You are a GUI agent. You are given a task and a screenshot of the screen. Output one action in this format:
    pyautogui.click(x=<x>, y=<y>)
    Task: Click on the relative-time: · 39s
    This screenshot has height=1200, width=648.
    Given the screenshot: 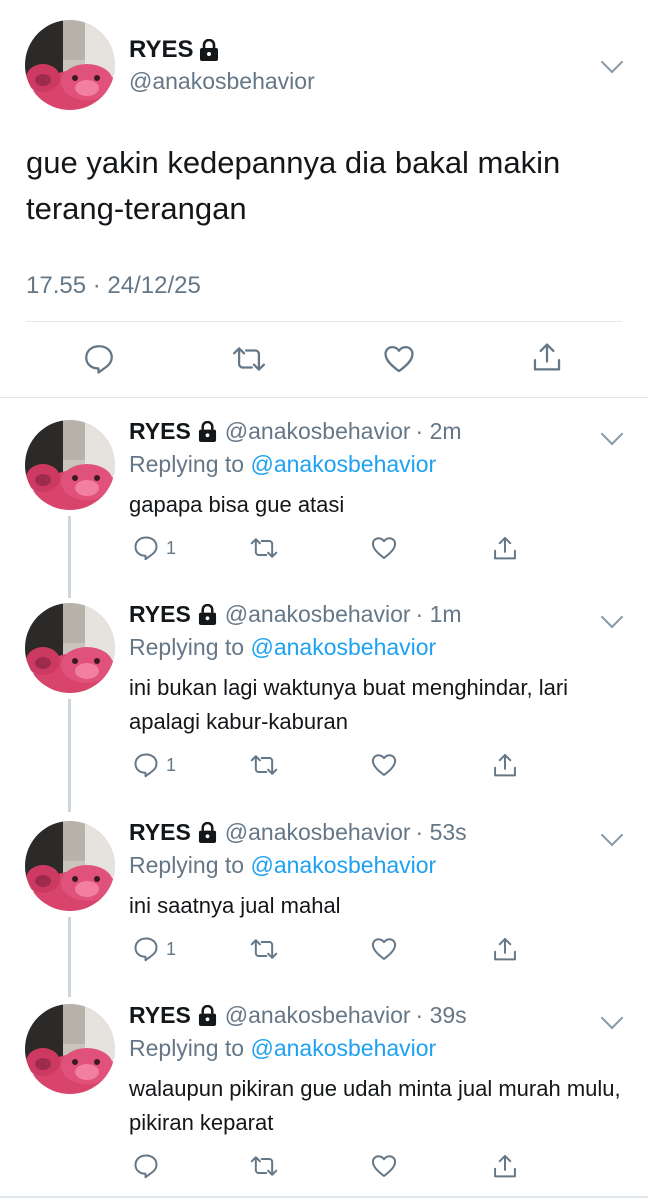 What is the action you would take?
    pyautogui.click(x=441, y=1015)
    